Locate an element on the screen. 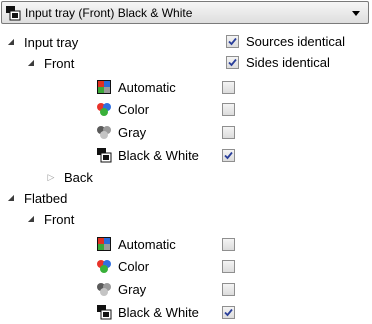 The width and height of the screenshot is (372, 324). tree-node-flatbed: ◢ Flatbed is located at coordinates (36, 198).